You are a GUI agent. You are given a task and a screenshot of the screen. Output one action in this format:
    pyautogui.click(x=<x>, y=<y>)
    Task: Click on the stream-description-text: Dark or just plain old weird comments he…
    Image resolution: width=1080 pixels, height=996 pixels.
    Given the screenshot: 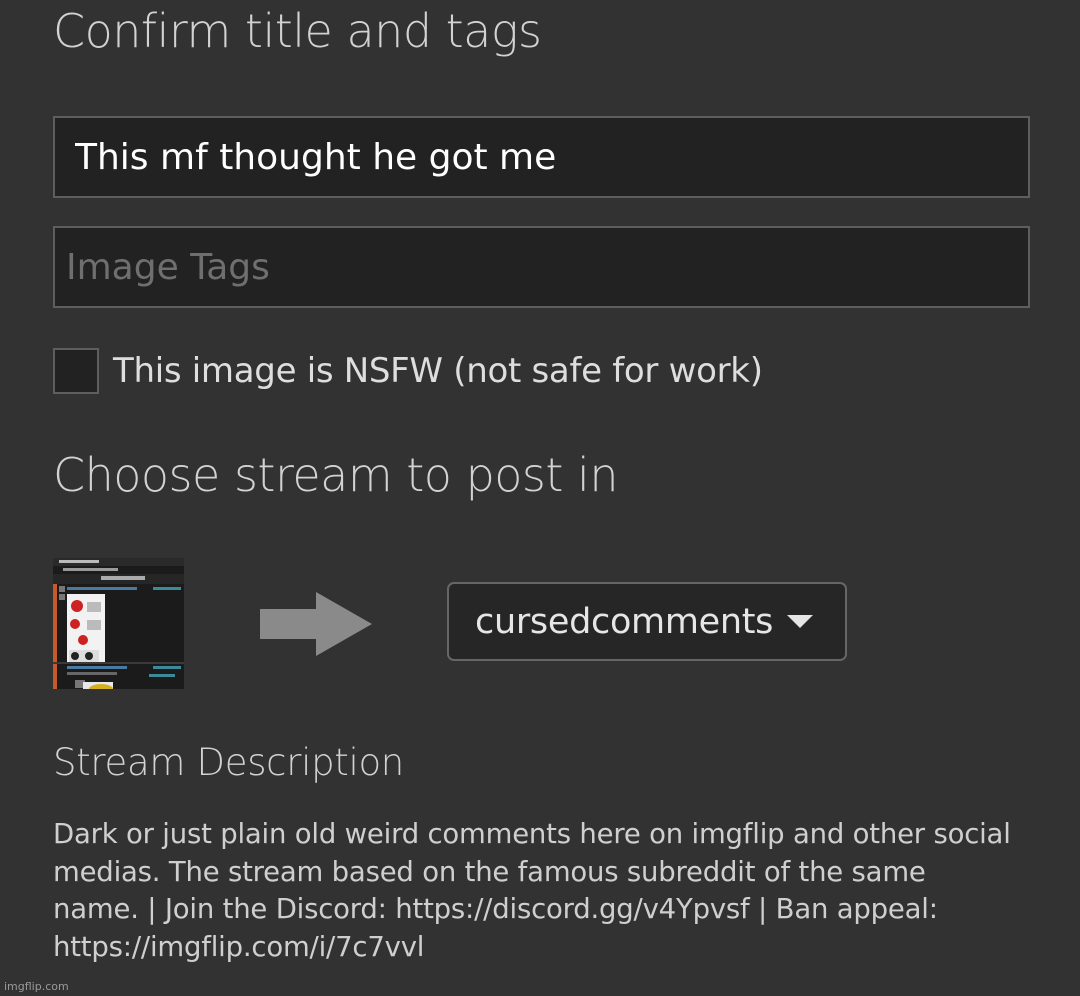 What is the action you would take?
    pyautogui.click(x=532, y=890)
    